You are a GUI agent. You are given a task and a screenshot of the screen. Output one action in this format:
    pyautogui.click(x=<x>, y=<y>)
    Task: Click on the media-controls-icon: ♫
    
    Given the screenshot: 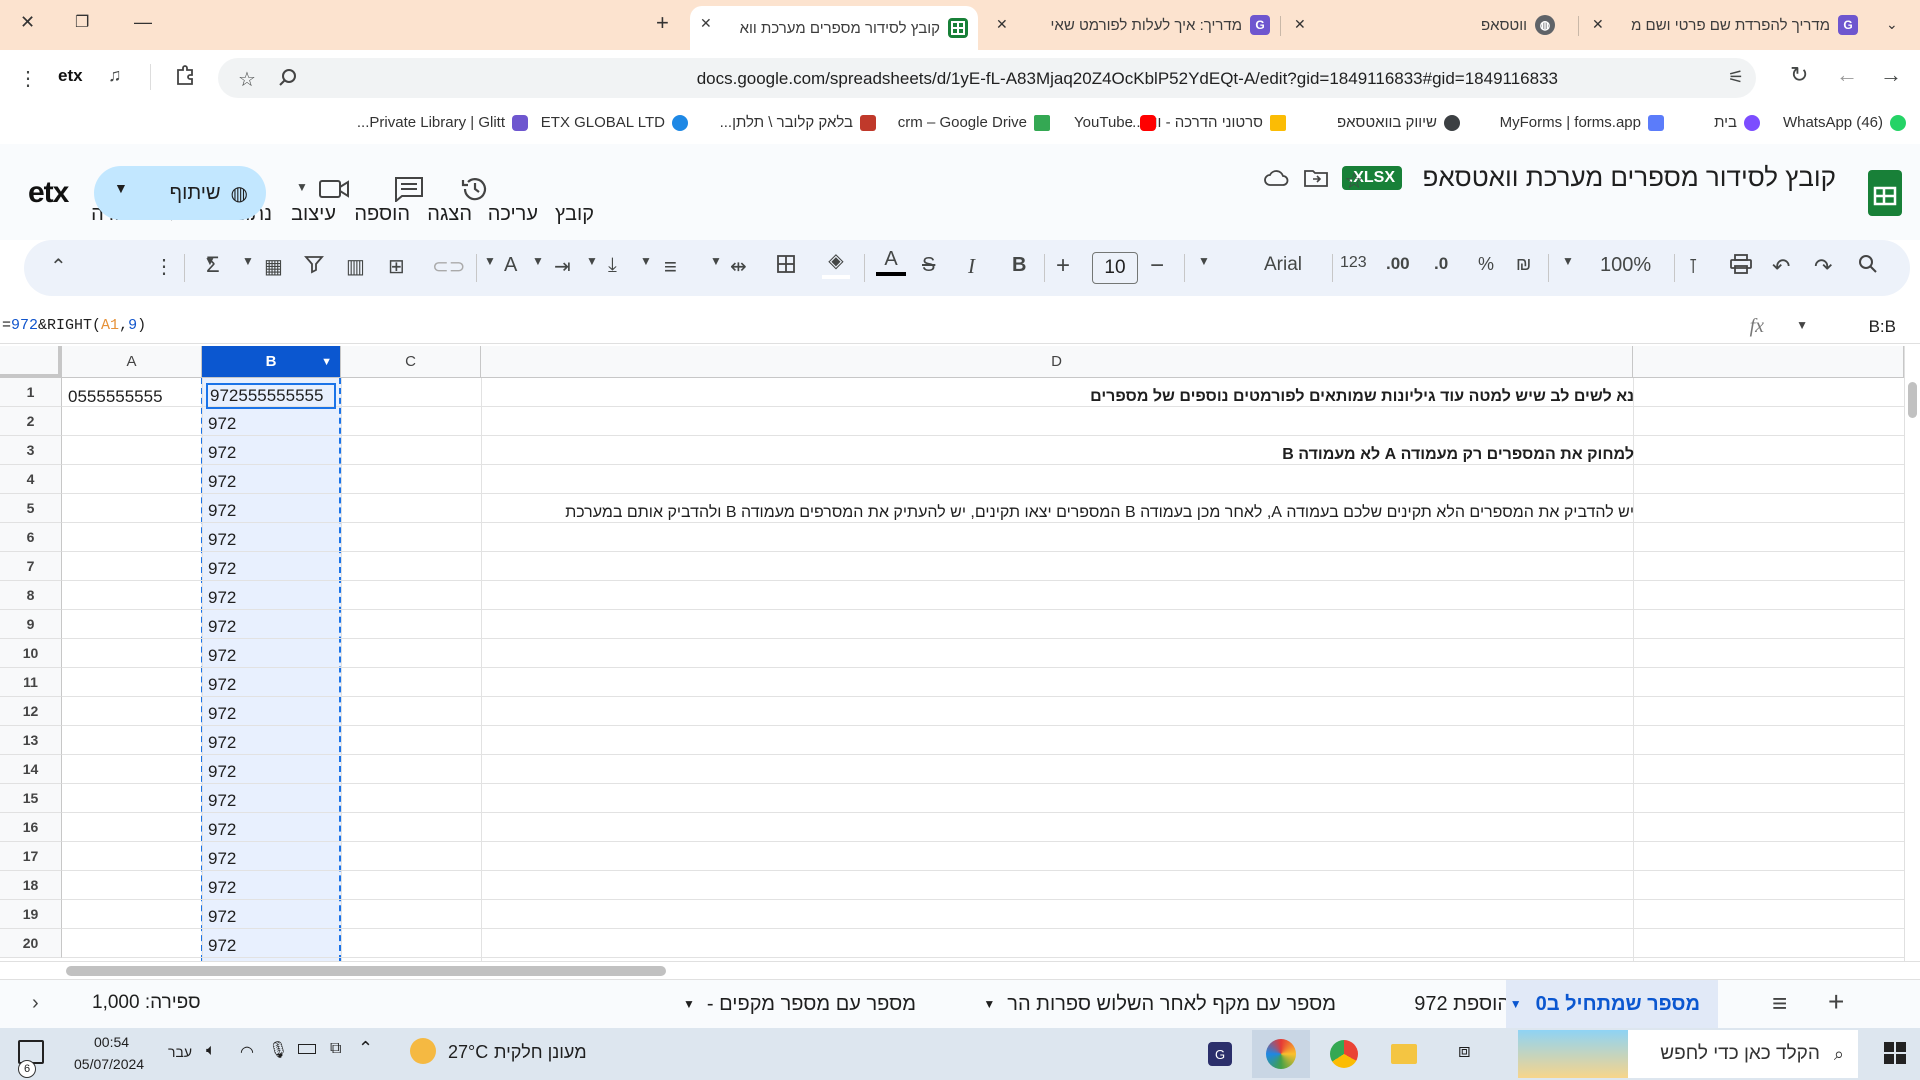 What is the action you would take?
    pyautogui.click(x=115, y=75)
    